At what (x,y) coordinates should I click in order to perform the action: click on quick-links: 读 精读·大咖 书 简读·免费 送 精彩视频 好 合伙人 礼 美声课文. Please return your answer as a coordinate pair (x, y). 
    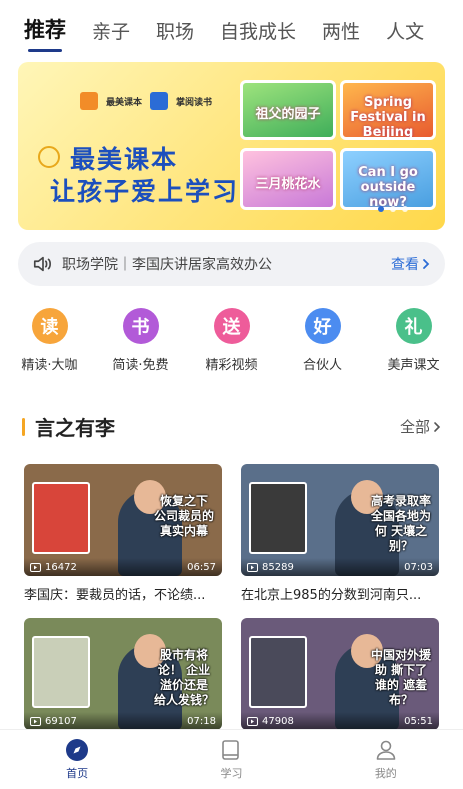
    Looking at the image, I should click on (231, 340).